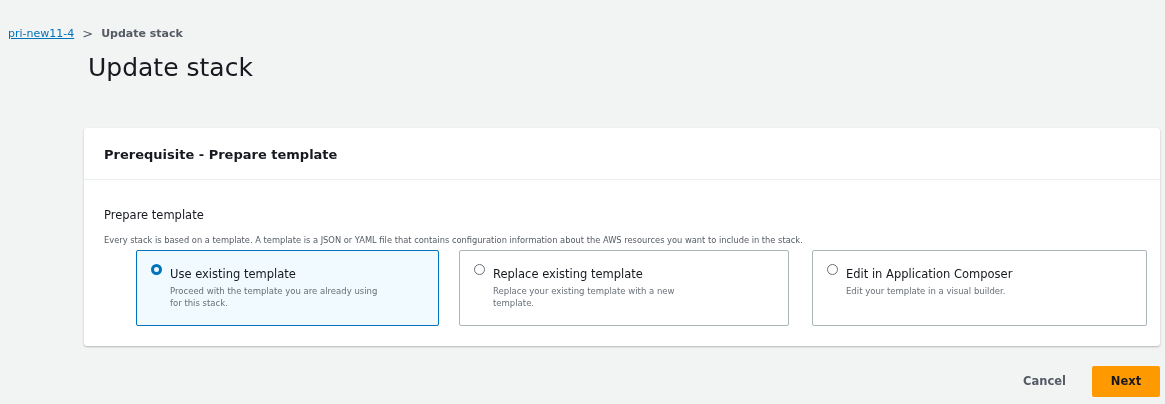  Describe the element at coordinates (41, 34) in the screenshot. I see `breadcrumb-link: pri-new11-4` at that location.